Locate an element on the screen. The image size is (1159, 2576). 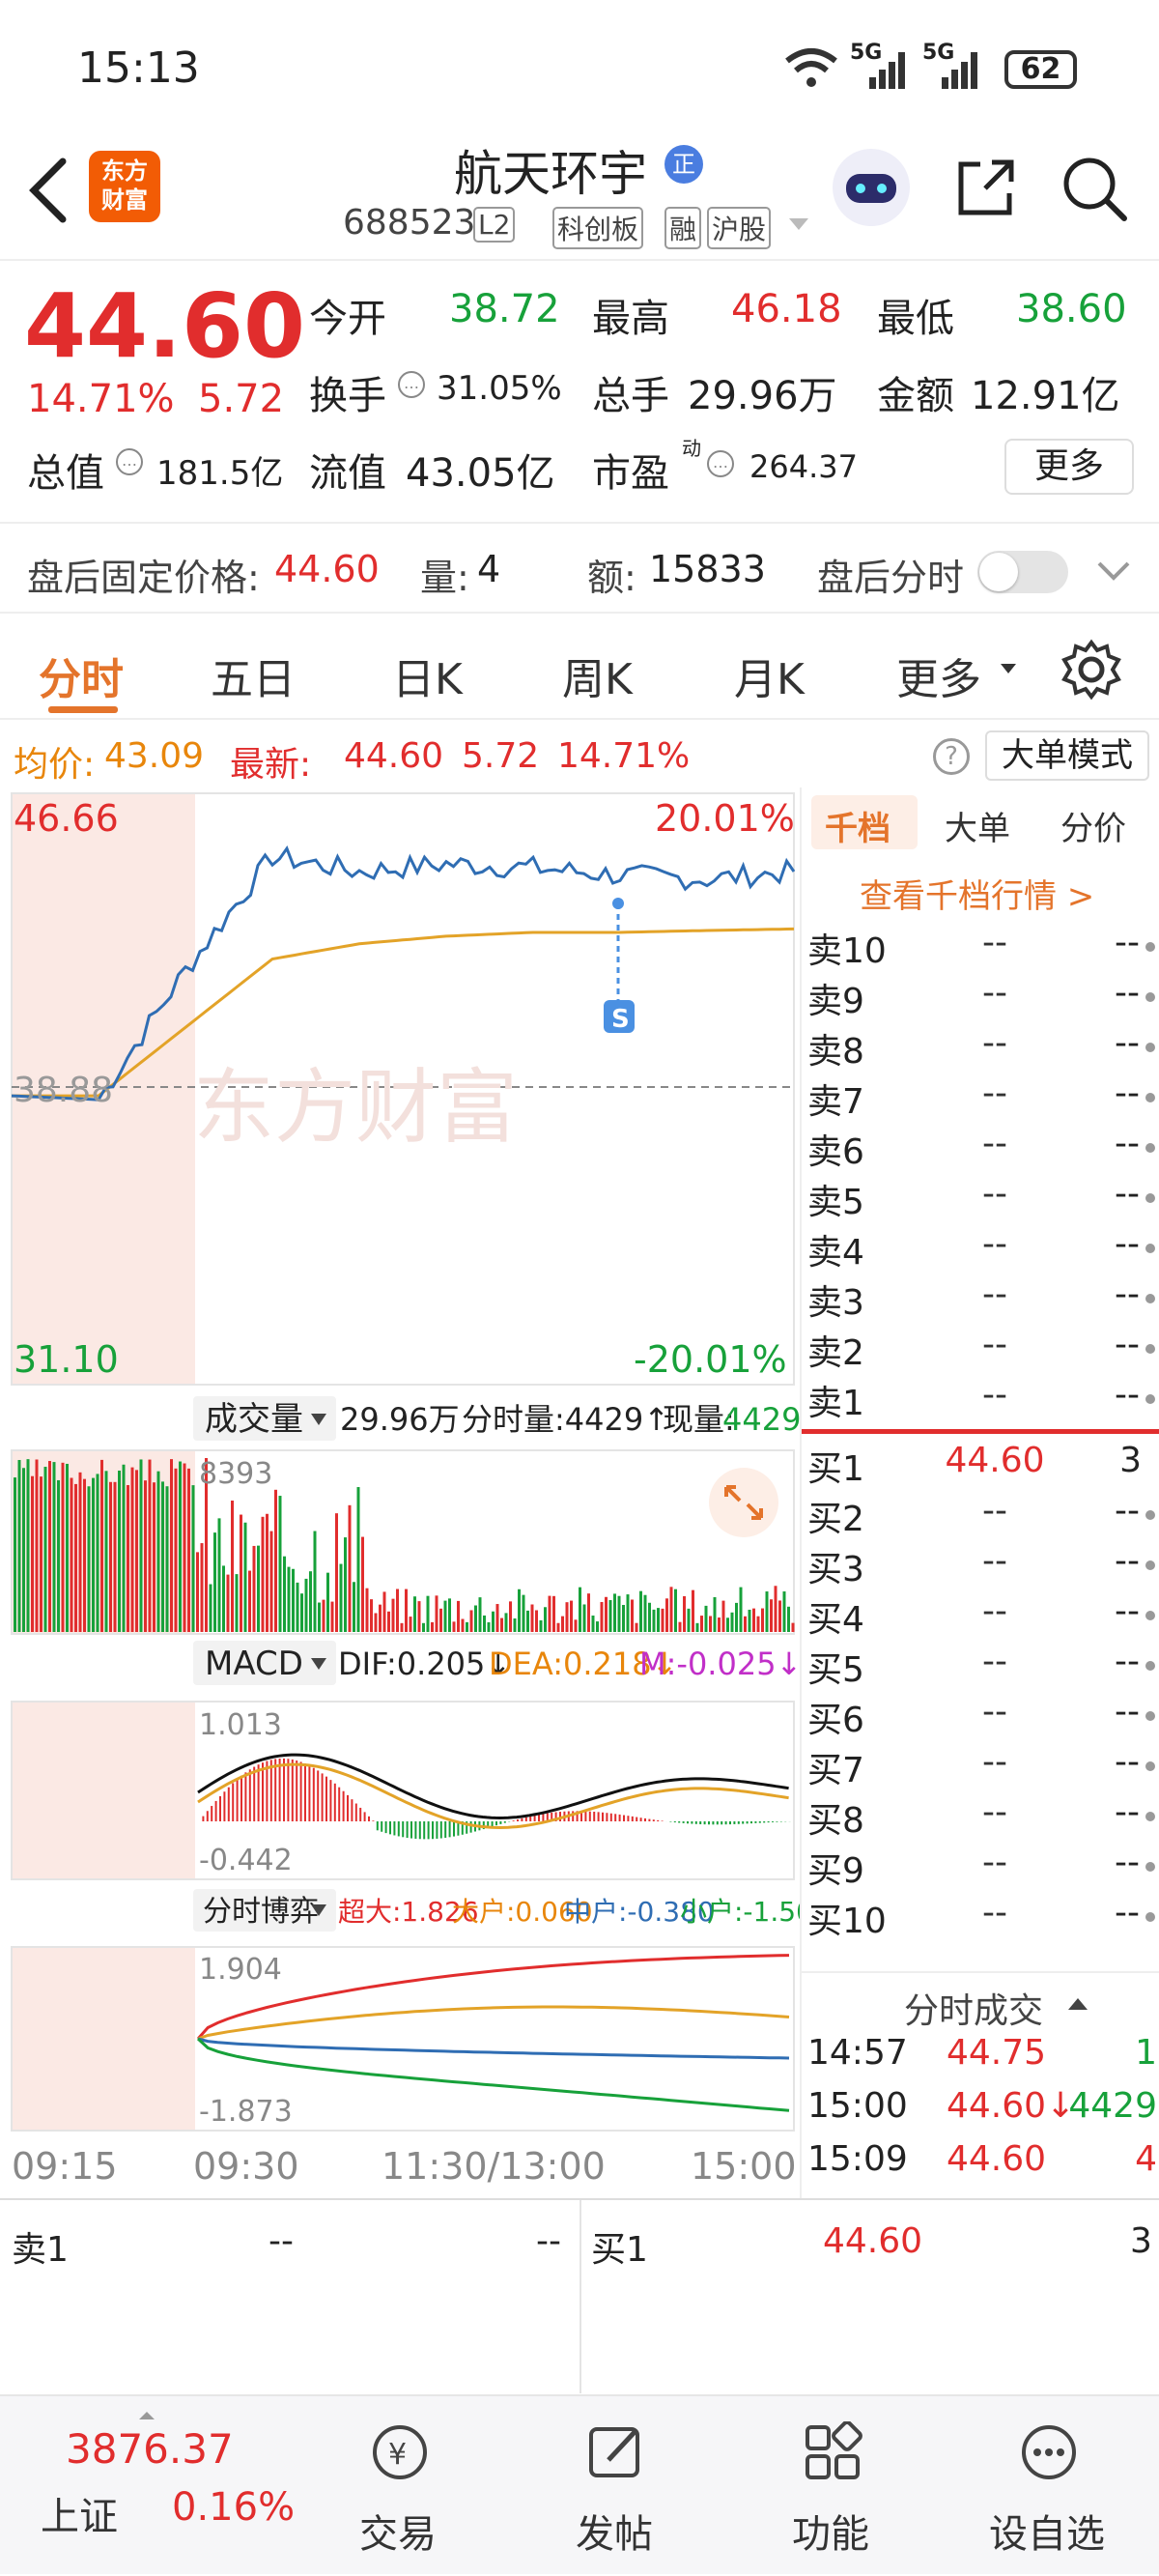
orderbook-row: 买9---- is located at coordinates (981, 1868).